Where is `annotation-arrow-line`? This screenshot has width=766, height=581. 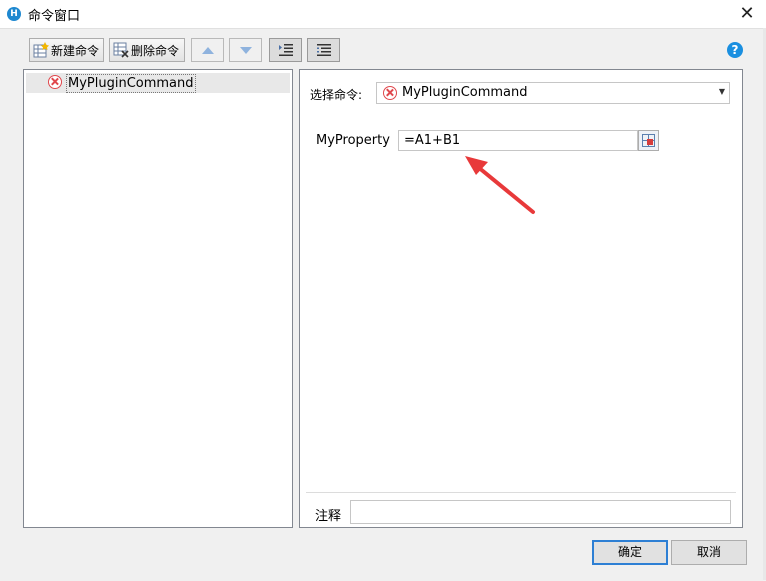 annotation-arrow-line is located at coordinates (505, 189).